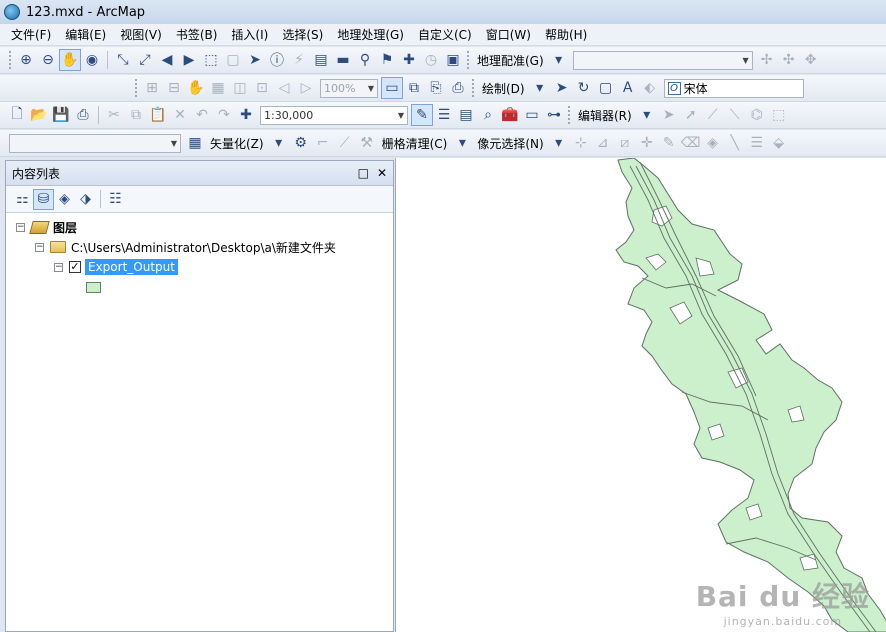 The width and height of the screenshot is (886, 632). I want to click on html-popup-icon: ▤, so click(321, 60).